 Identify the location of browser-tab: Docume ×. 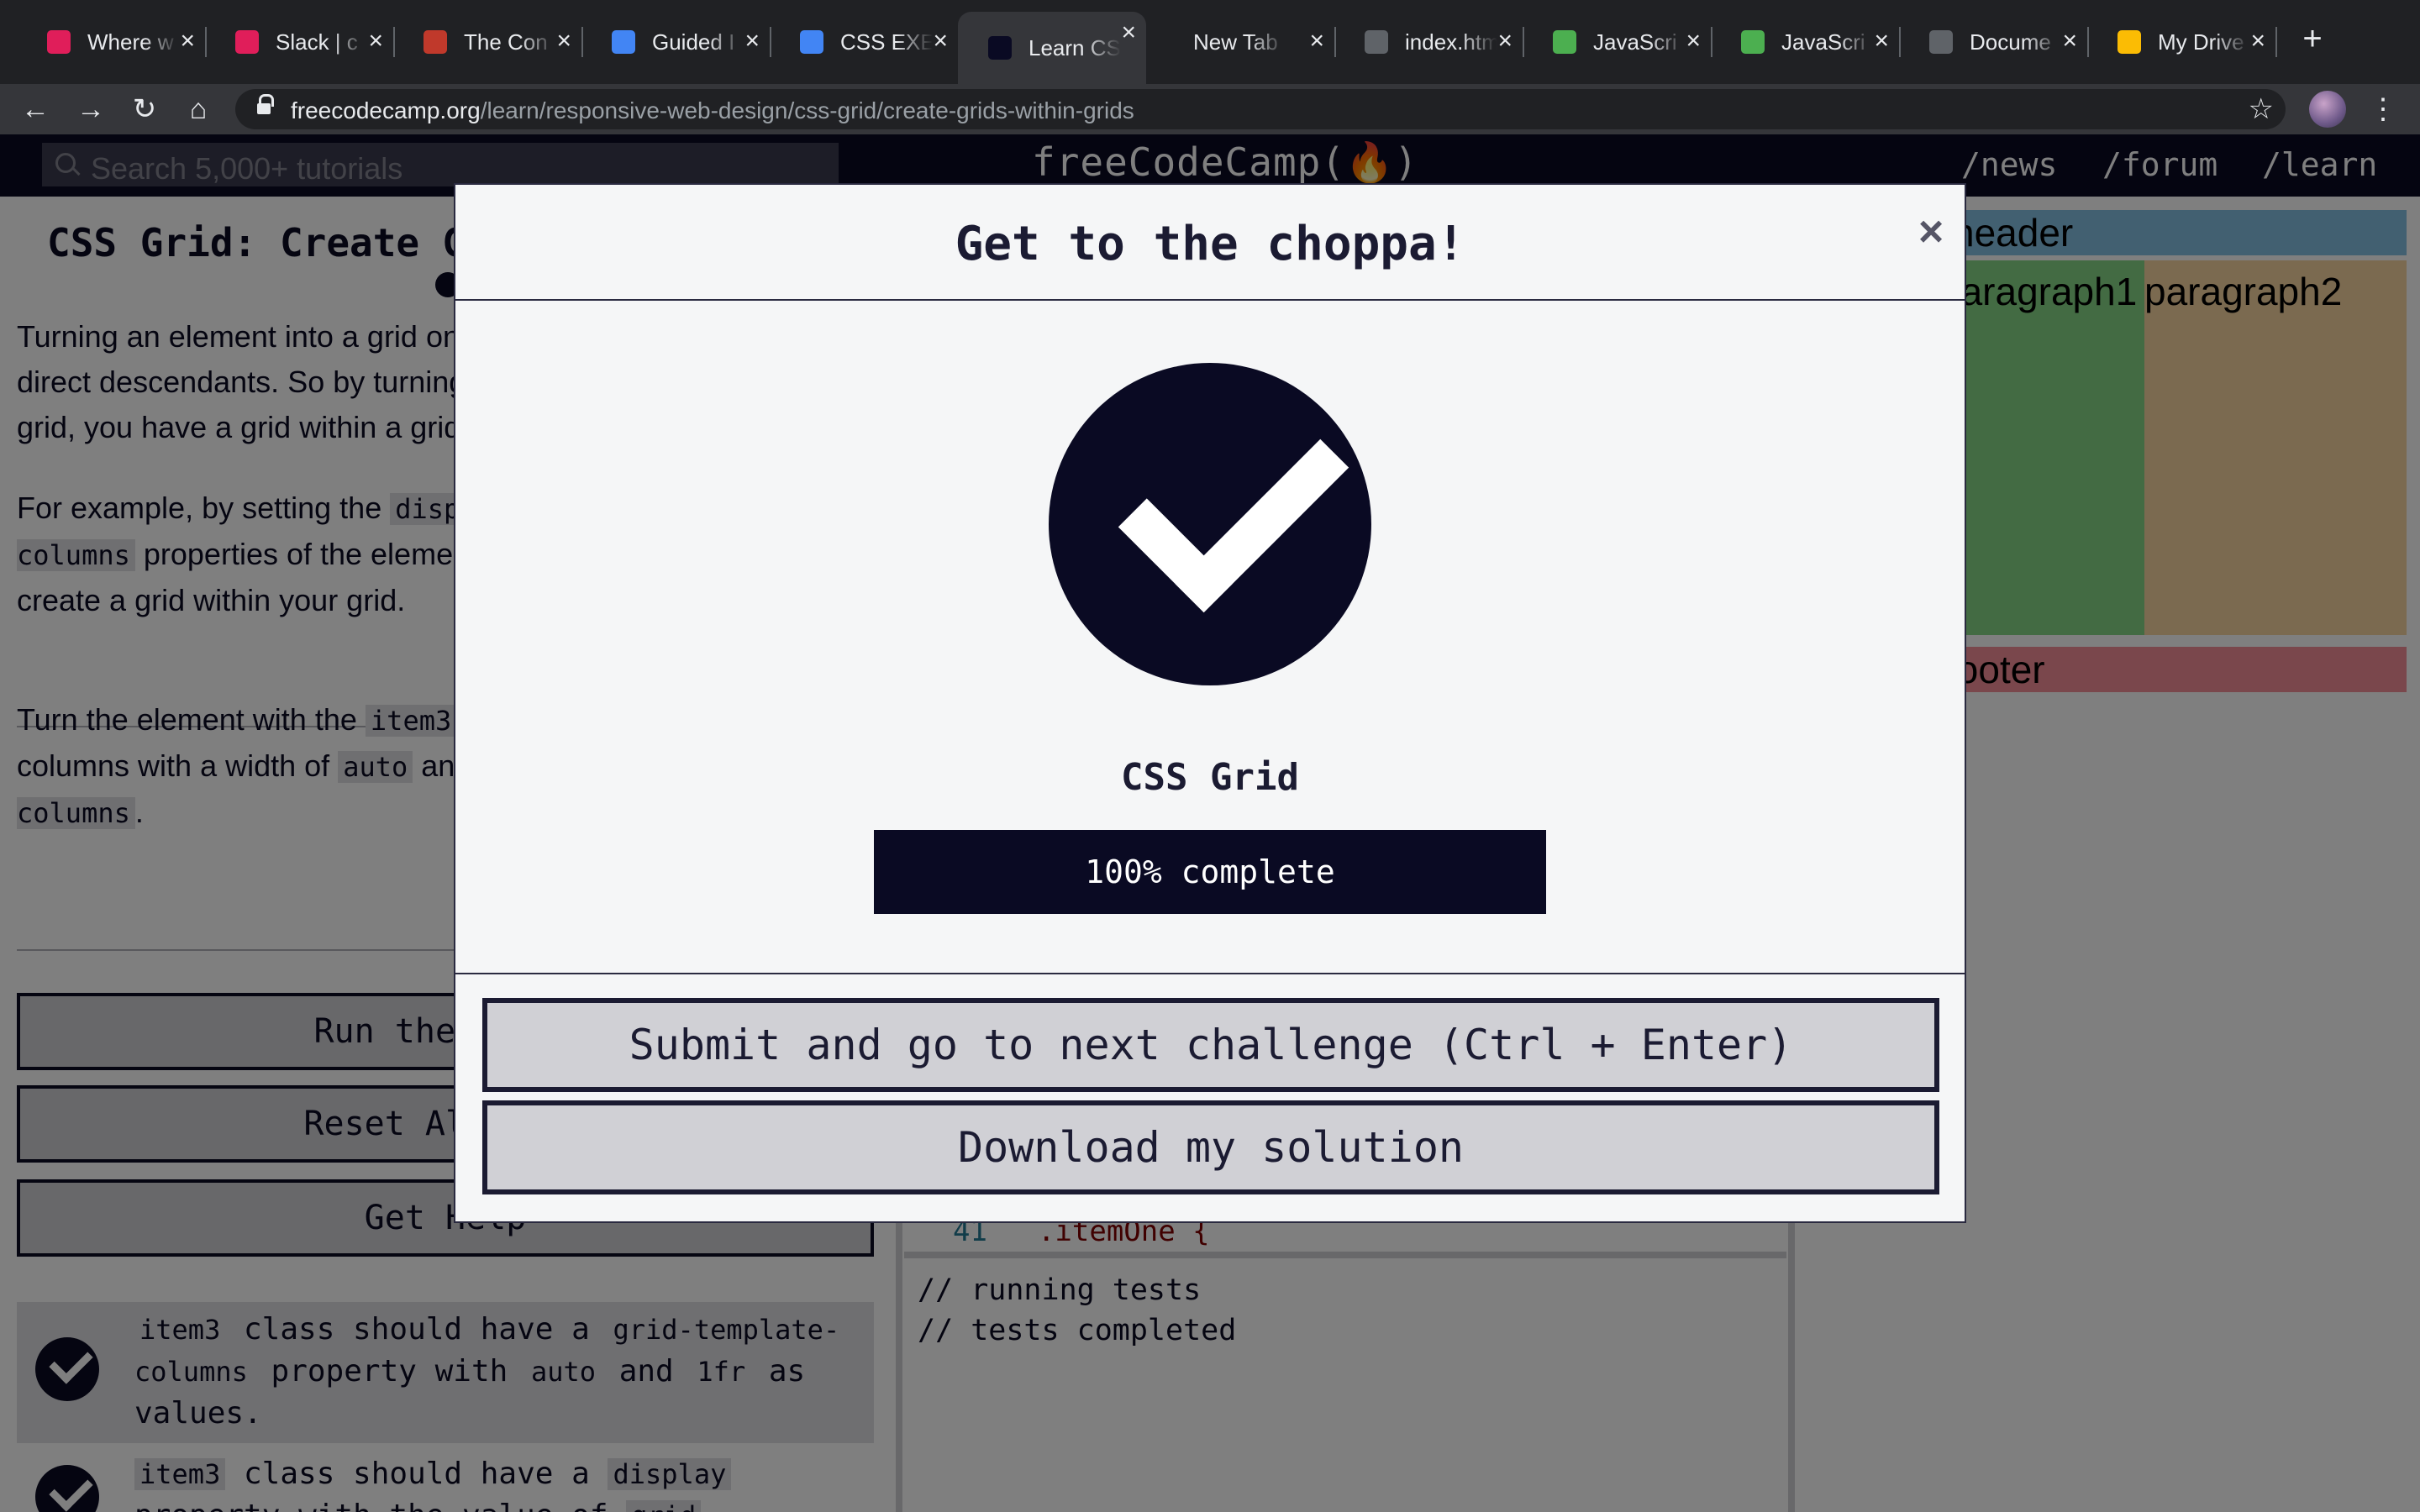
(1994, 42).